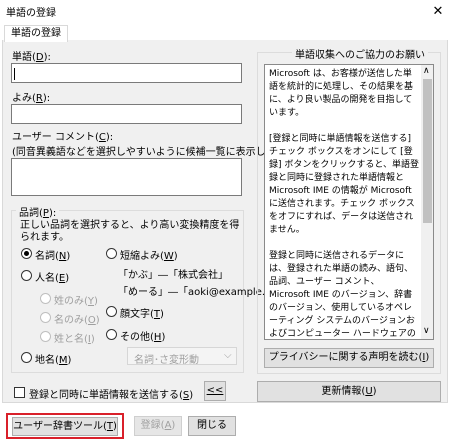  What do you see at coordinates (67, 278) in the screenshot?
I see `person-suffix: )` at bounding box center [67, 278].